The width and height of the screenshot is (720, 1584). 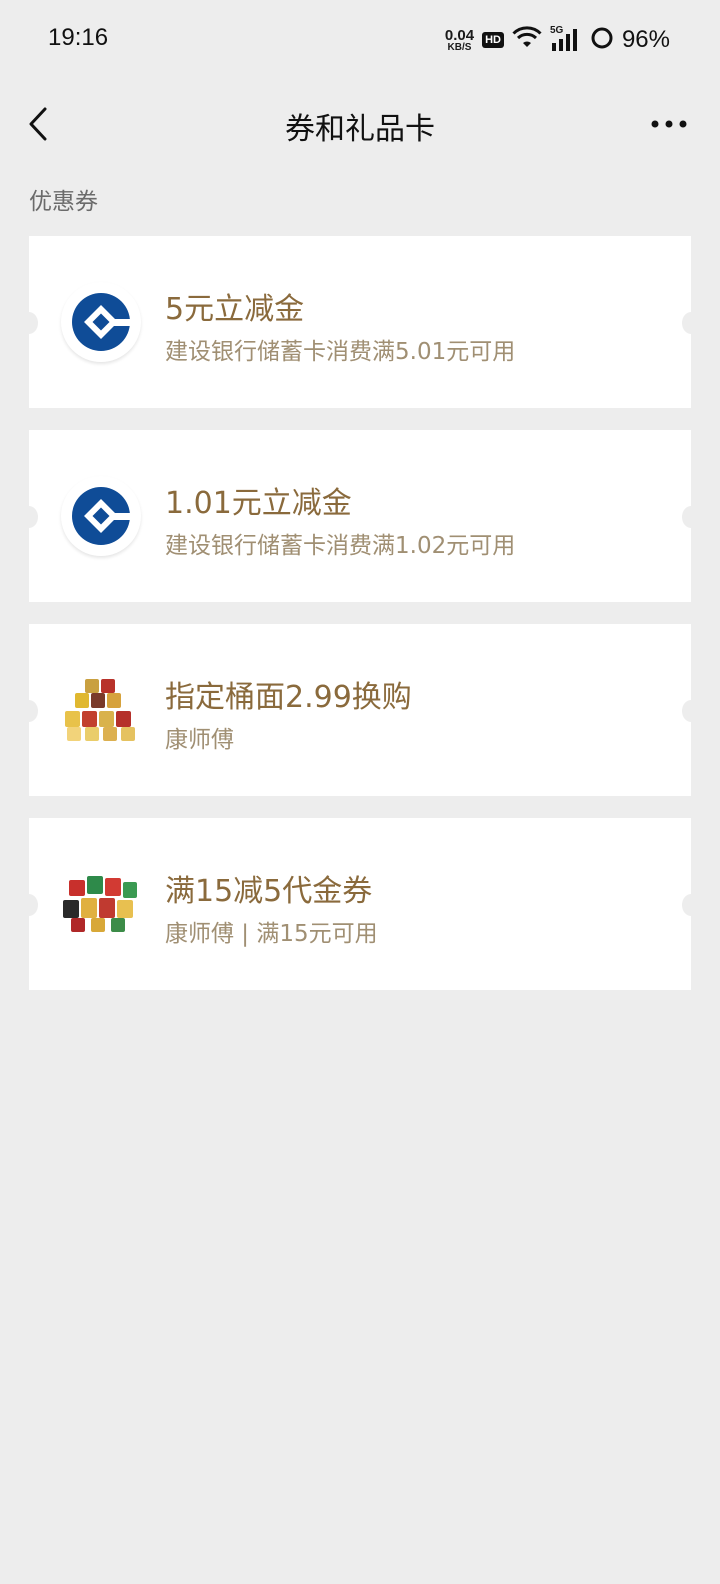 I want to click on network-speed: 0.04 KB/S, so click(x=459, y=40).